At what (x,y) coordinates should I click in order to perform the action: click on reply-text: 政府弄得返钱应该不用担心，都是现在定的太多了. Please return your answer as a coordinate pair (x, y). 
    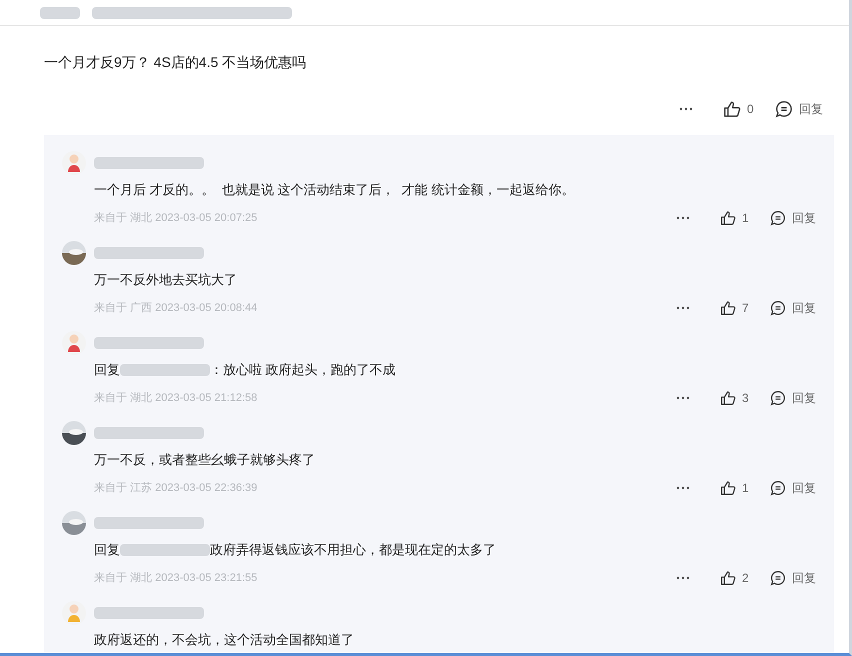
    Looking at the image, I should click on (353, 550).